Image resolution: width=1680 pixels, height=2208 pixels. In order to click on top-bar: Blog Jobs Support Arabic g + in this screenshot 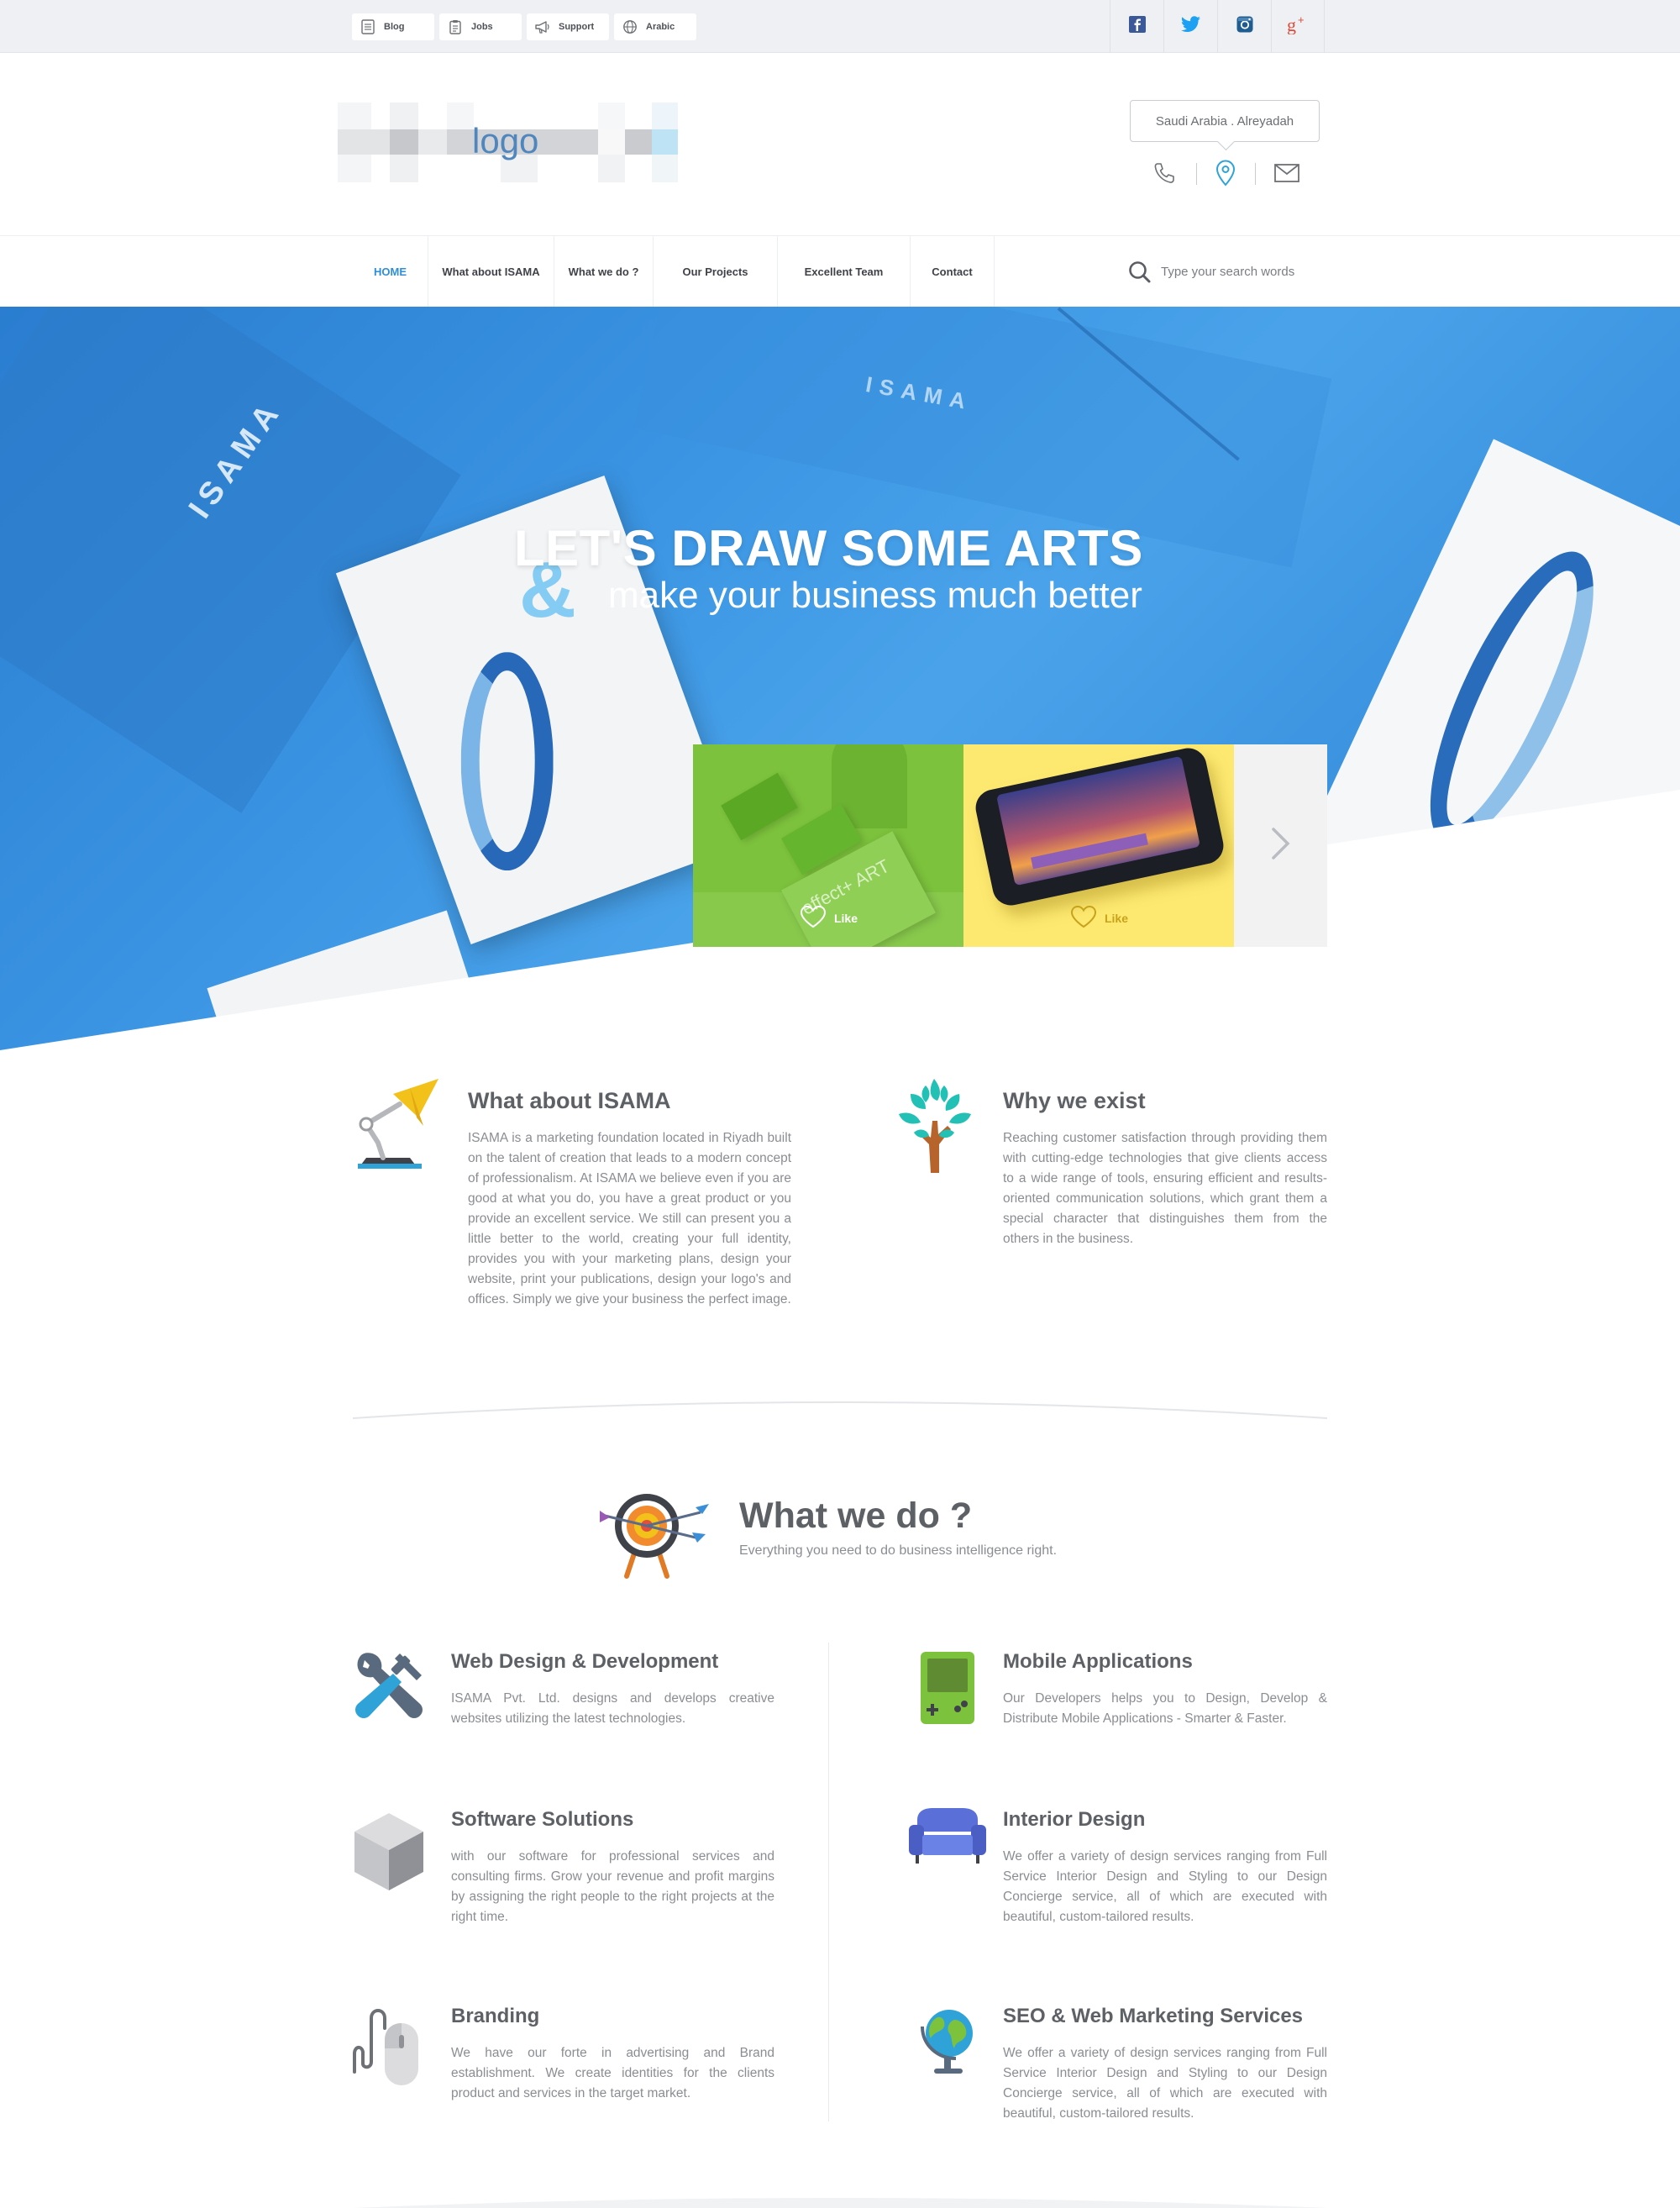, I will do `click(840, 26)`.